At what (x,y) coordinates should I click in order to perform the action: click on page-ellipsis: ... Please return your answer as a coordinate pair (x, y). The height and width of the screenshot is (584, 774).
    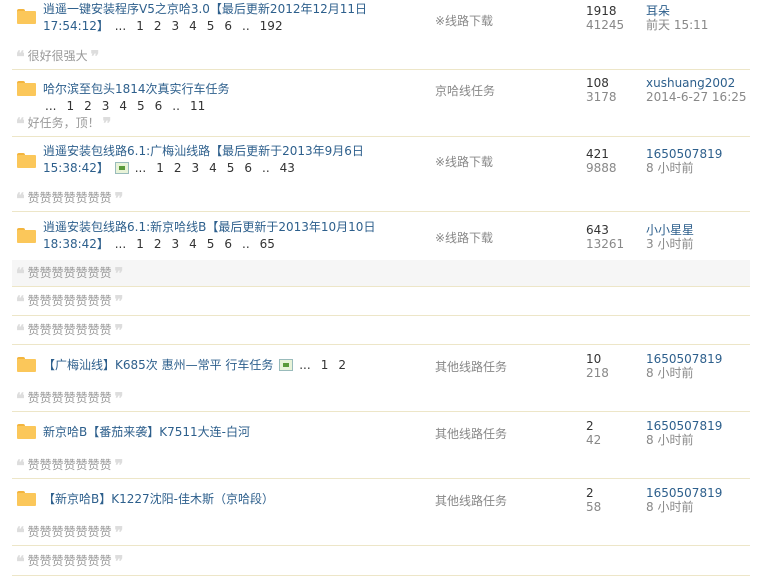
    Looking at the image, I should click on (266, 168).